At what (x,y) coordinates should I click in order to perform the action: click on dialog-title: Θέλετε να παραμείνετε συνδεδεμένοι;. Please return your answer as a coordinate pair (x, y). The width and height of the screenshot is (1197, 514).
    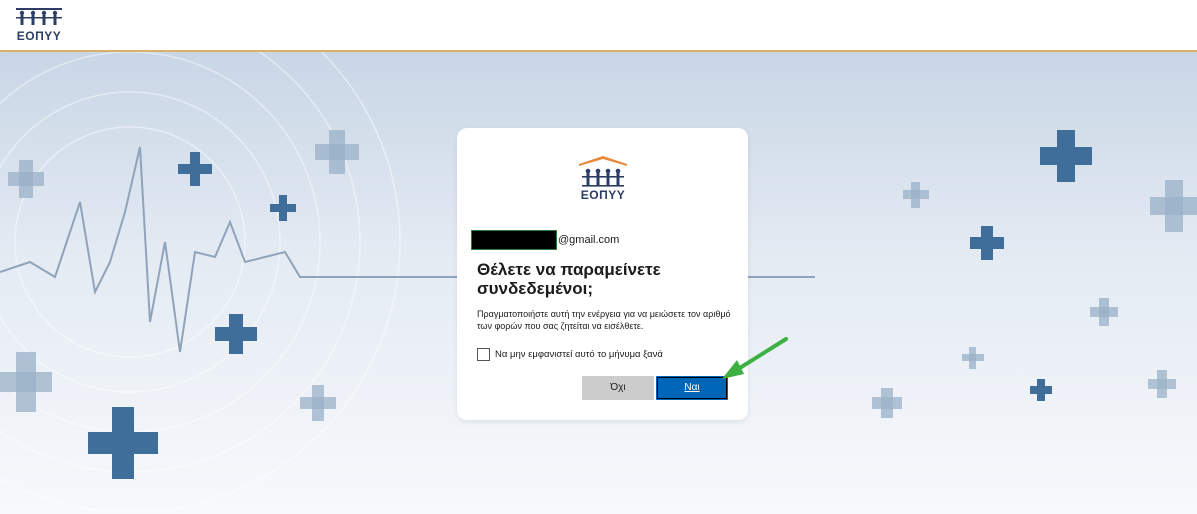
    Looking at the image, I should click on (569, 279).